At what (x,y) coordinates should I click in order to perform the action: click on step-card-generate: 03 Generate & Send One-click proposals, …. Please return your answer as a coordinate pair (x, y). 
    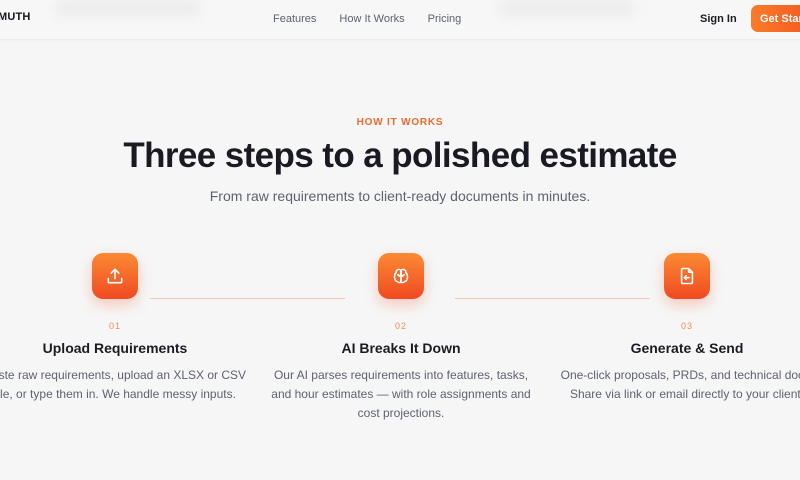
    Looking at the image, I should click on (668, 328).